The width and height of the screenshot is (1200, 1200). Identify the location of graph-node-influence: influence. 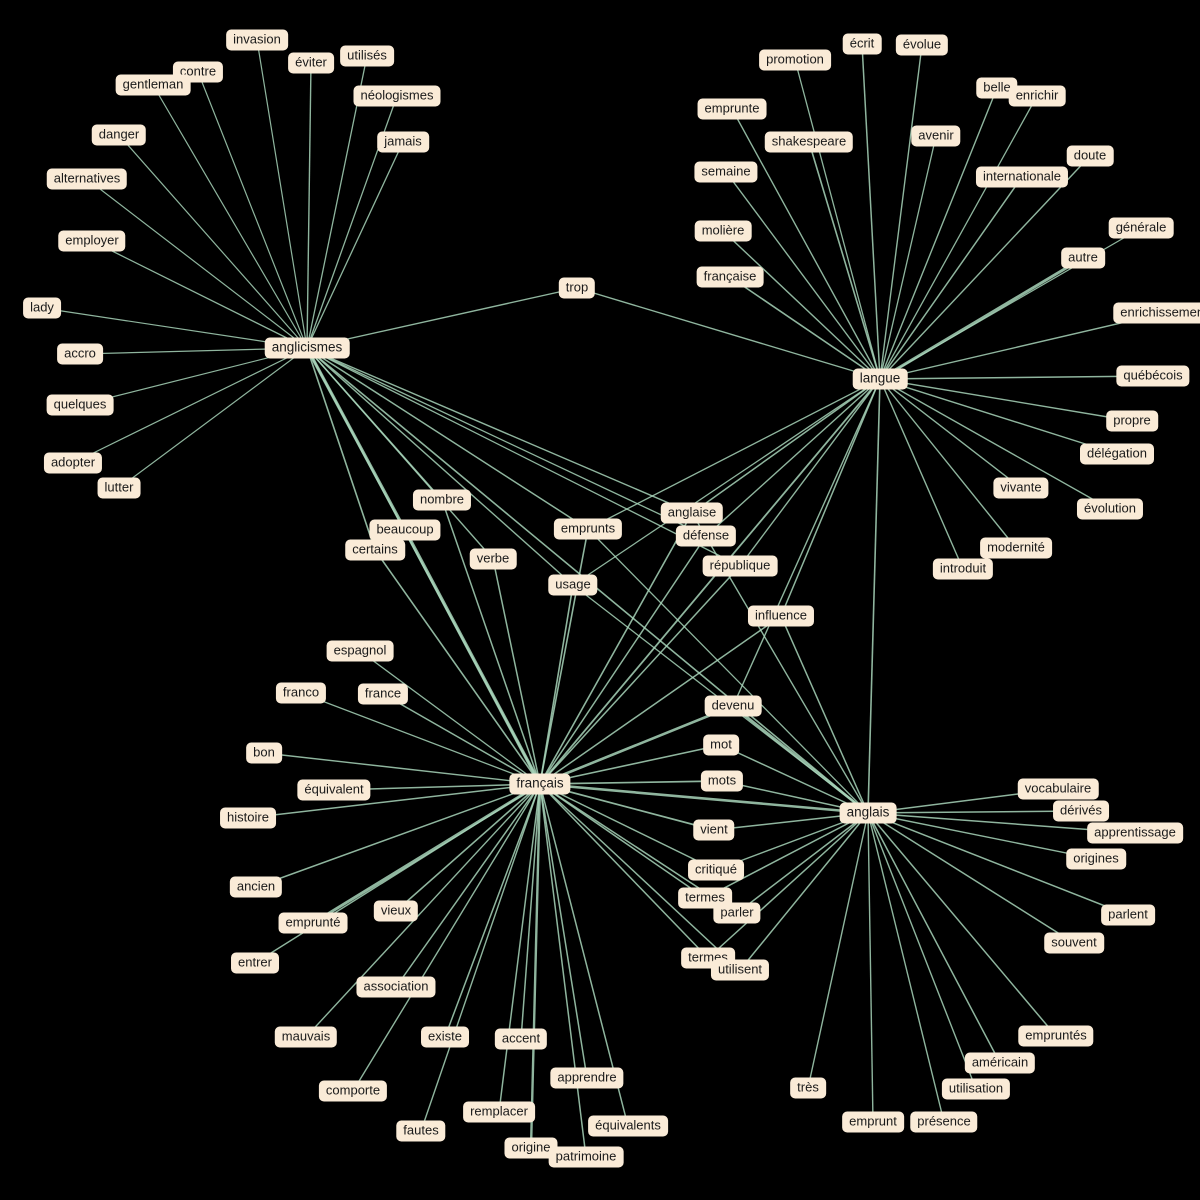
(781, 616).